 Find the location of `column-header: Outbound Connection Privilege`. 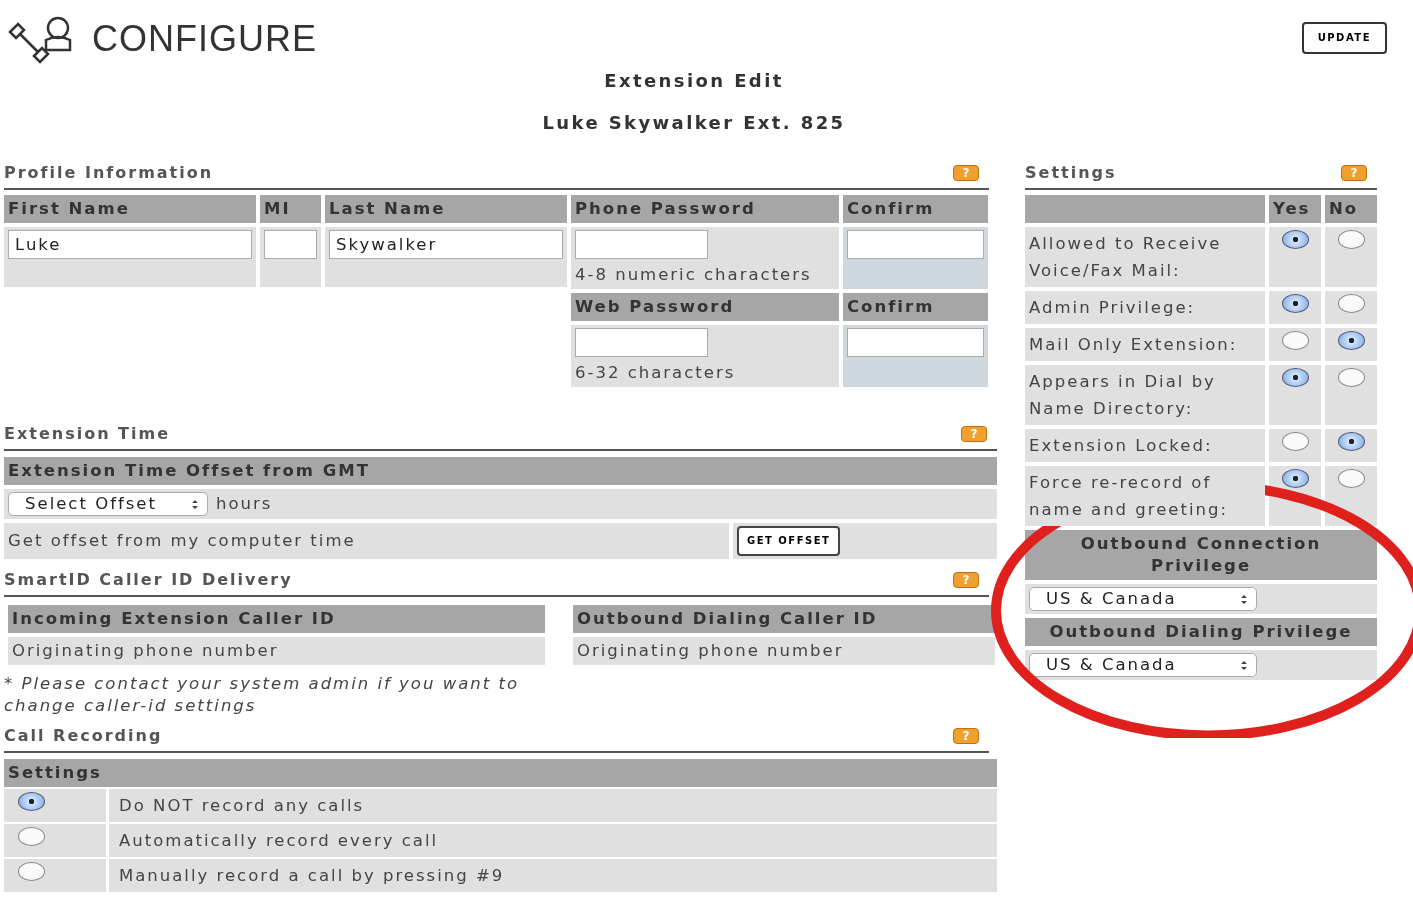

column-header: Outbound Connection Privilege is located at coordinates (1201, 555).